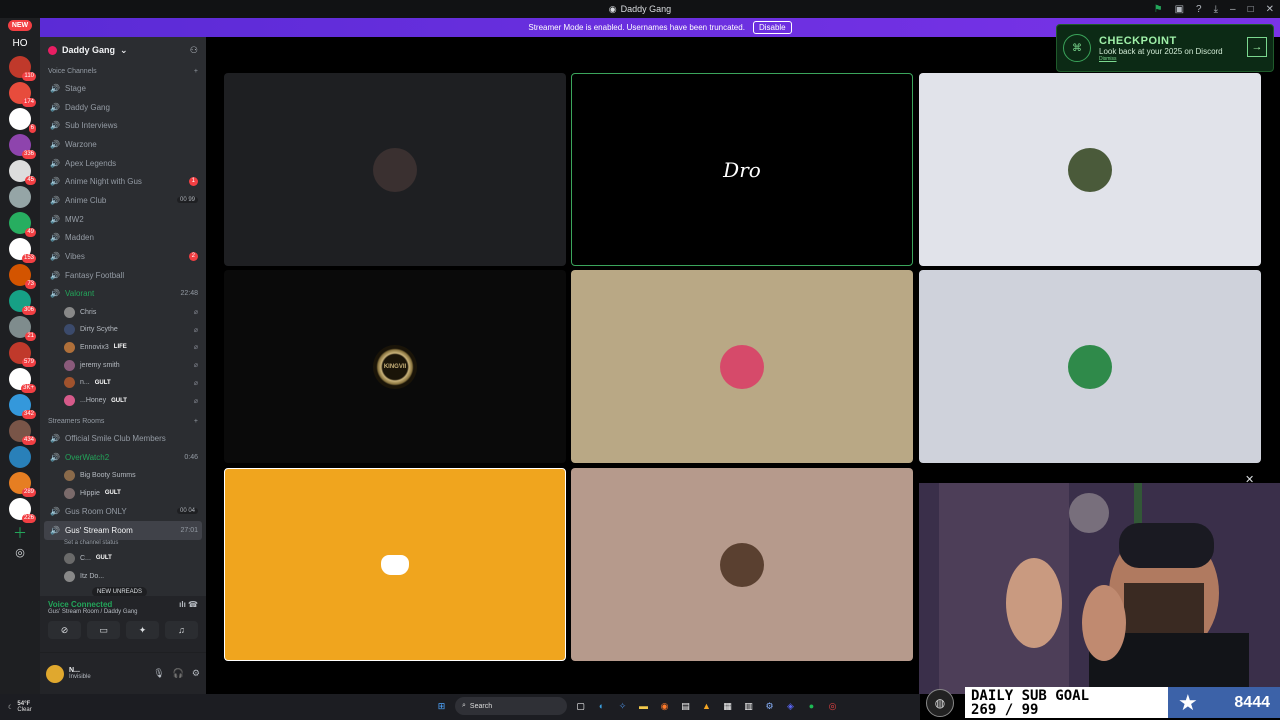 The height and width of the screenshot is (720, 1280). I want to click on server-icon: 289, so click(22, 484).